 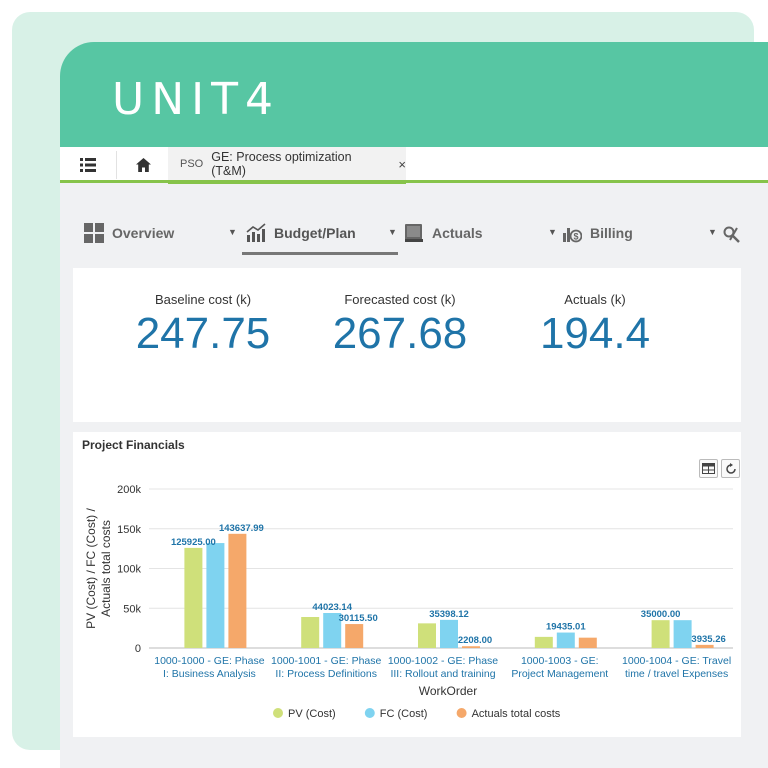 I want to click on x-tick-label: 1000-1000 - GE: Phase, so click(x=209, y=661).